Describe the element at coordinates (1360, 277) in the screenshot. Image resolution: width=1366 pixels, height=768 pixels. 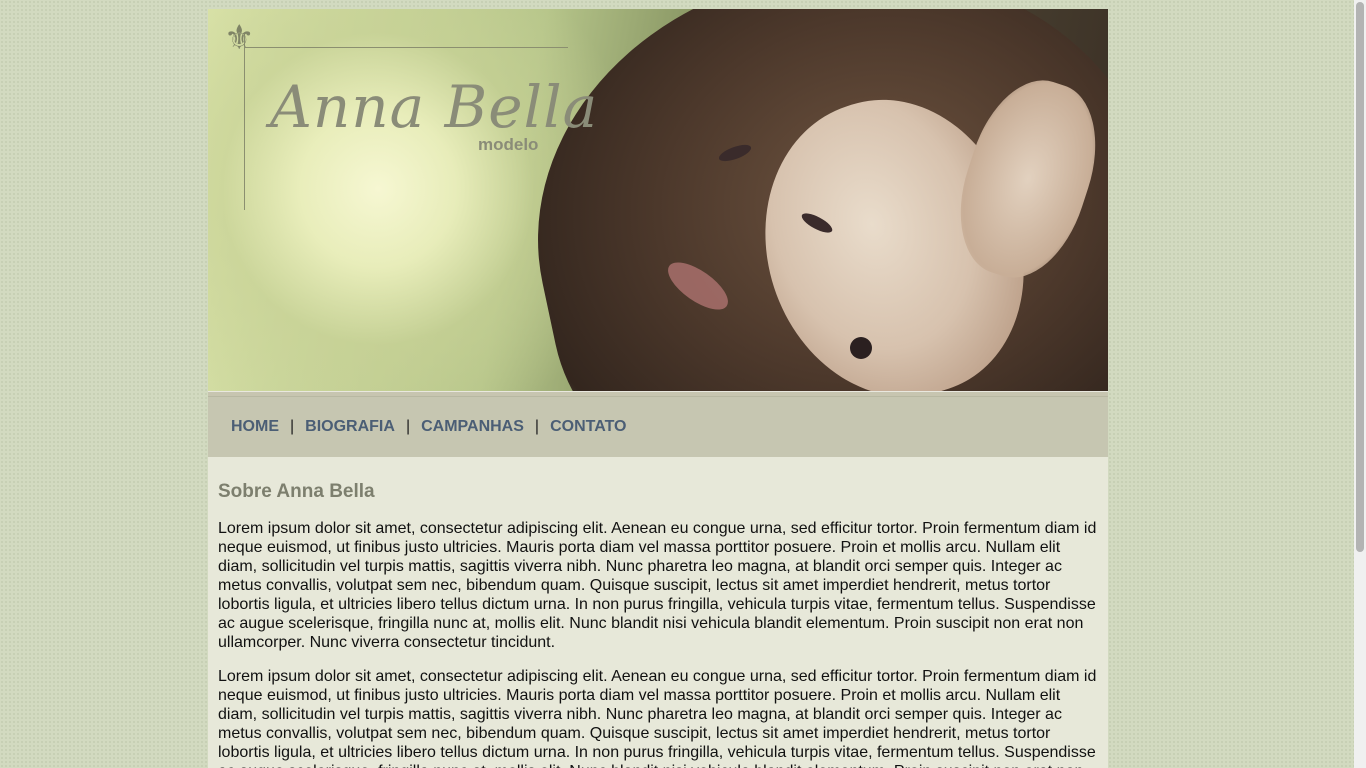
I see `scrollbar-thumb` at that location.